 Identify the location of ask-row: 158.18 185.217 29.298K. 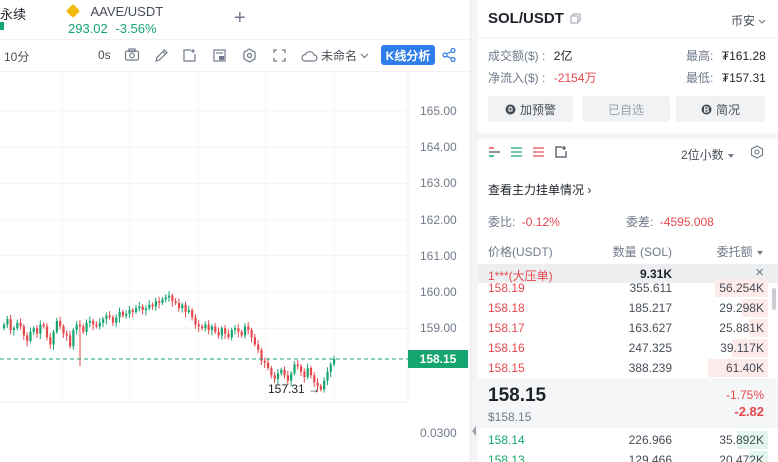
(628, 308).